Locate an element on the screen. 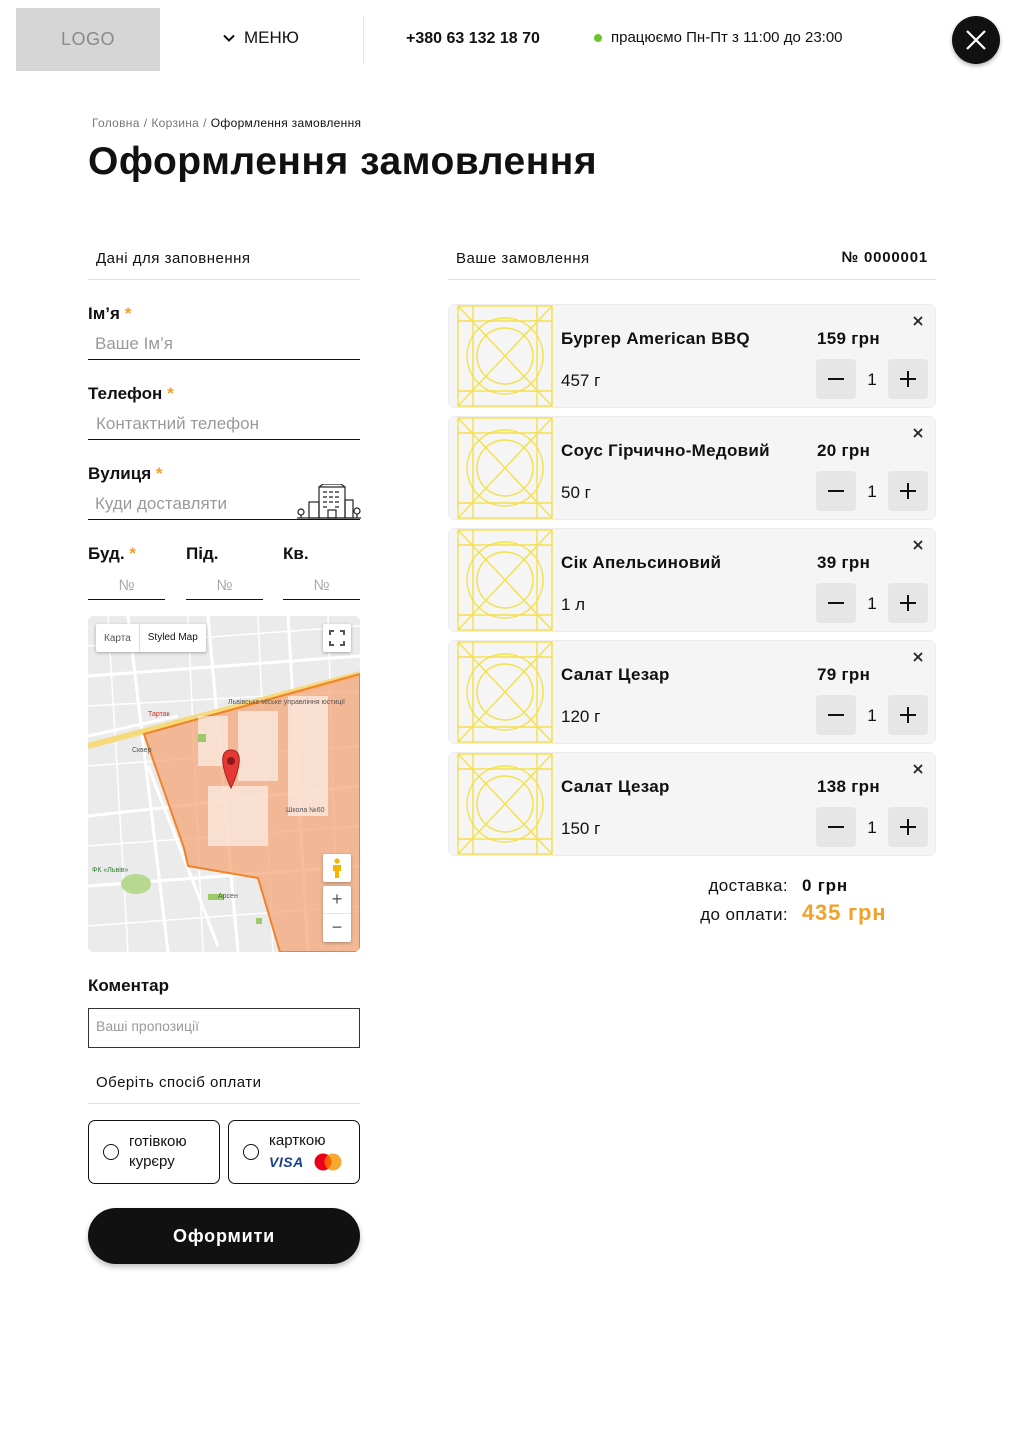  item-price: 20 грн is located at coordinates (844, 450).